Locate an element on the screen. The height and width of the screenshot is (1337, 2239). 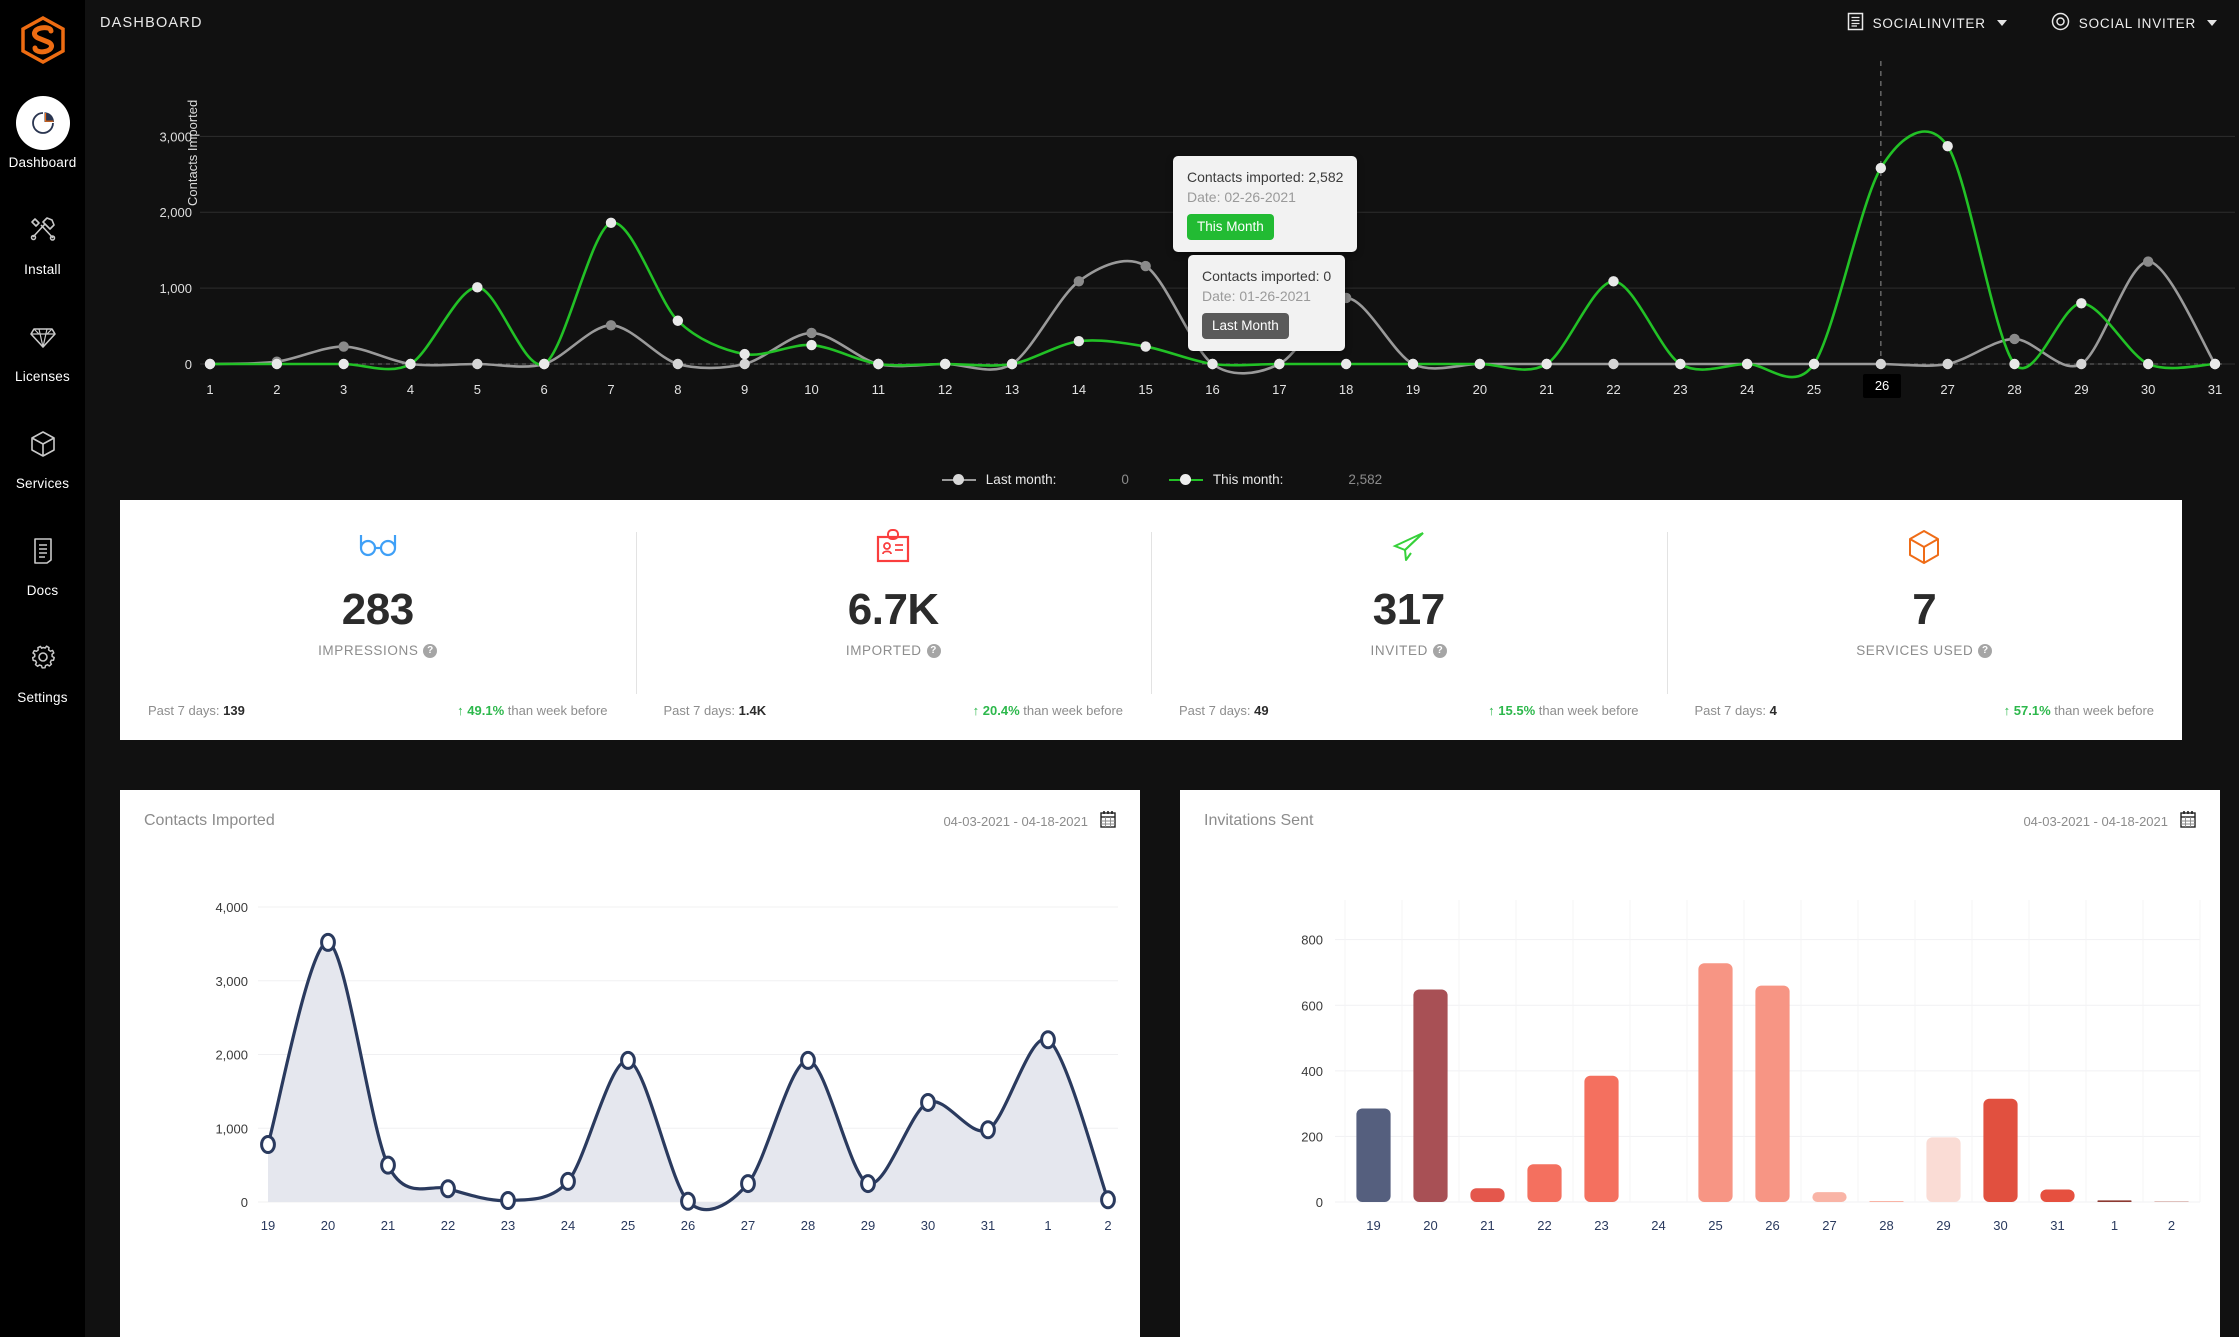
kpi-label: SERVICES USED ? is located at coordinates (1924, 650).